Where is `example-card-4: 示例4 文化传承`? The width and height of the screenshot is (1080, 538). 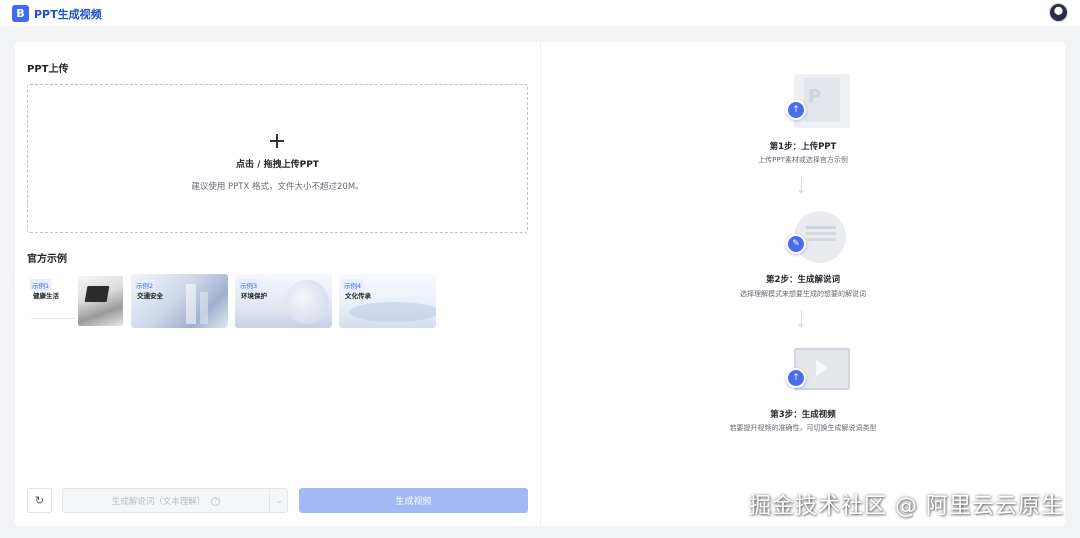
example-card-4: 示例4 文化传承 is located at coordinates (387, 301).